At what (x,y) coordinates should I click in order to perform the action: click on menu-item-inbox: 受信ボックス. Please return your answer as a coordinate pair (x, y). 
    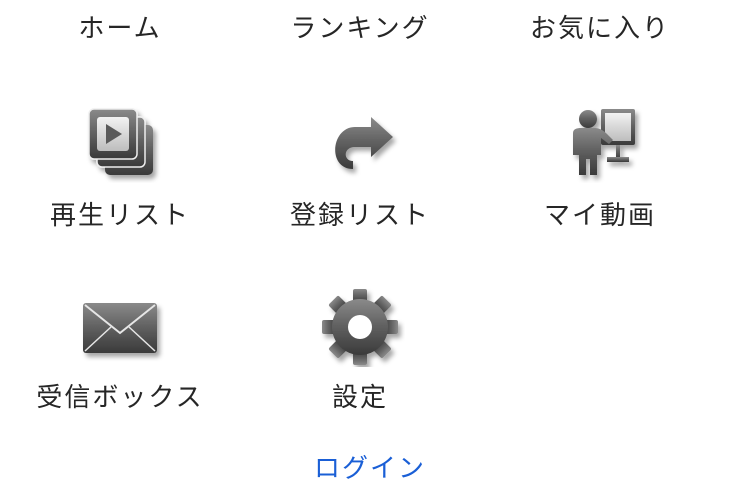
    Looking at the image, I should click on (120, 352).